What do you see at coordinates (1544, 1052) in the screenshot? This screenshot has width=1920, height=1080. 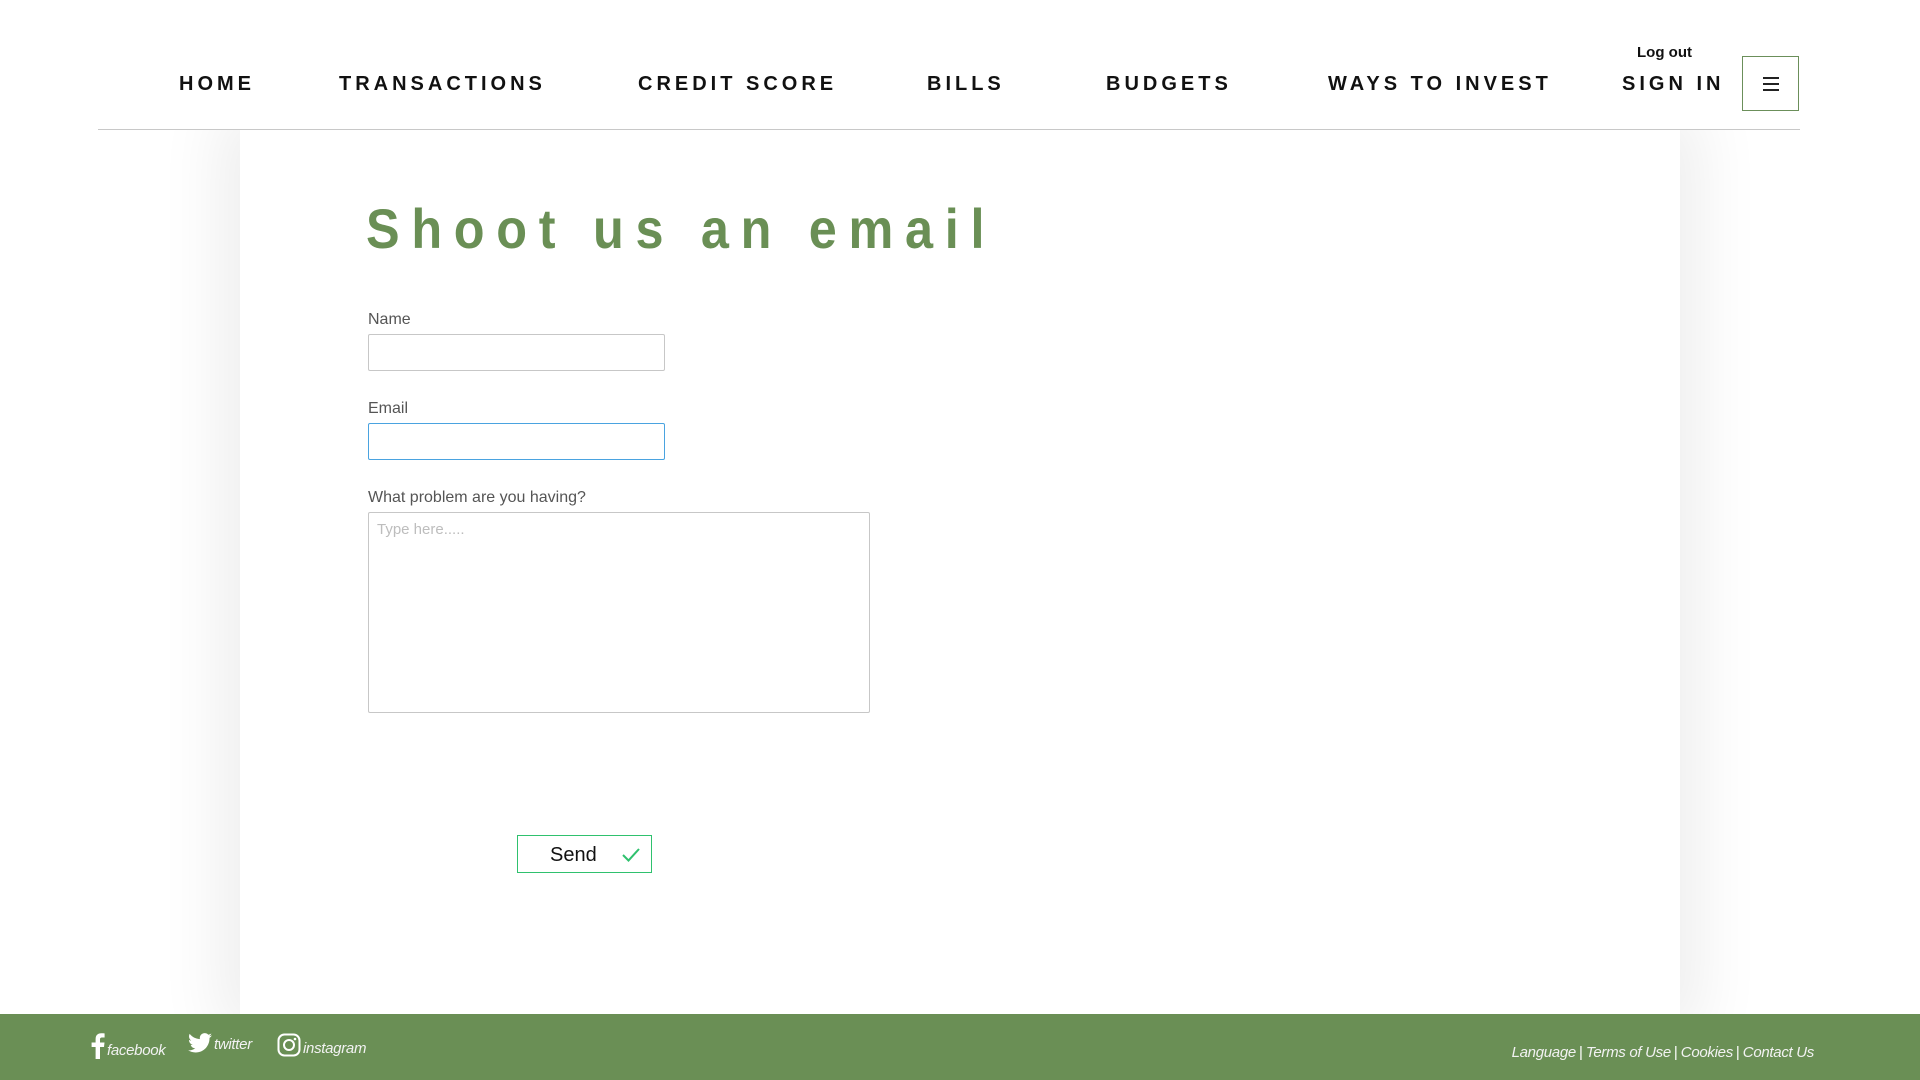 I see `language-link: Language` at bounding box center [1544, 1052].